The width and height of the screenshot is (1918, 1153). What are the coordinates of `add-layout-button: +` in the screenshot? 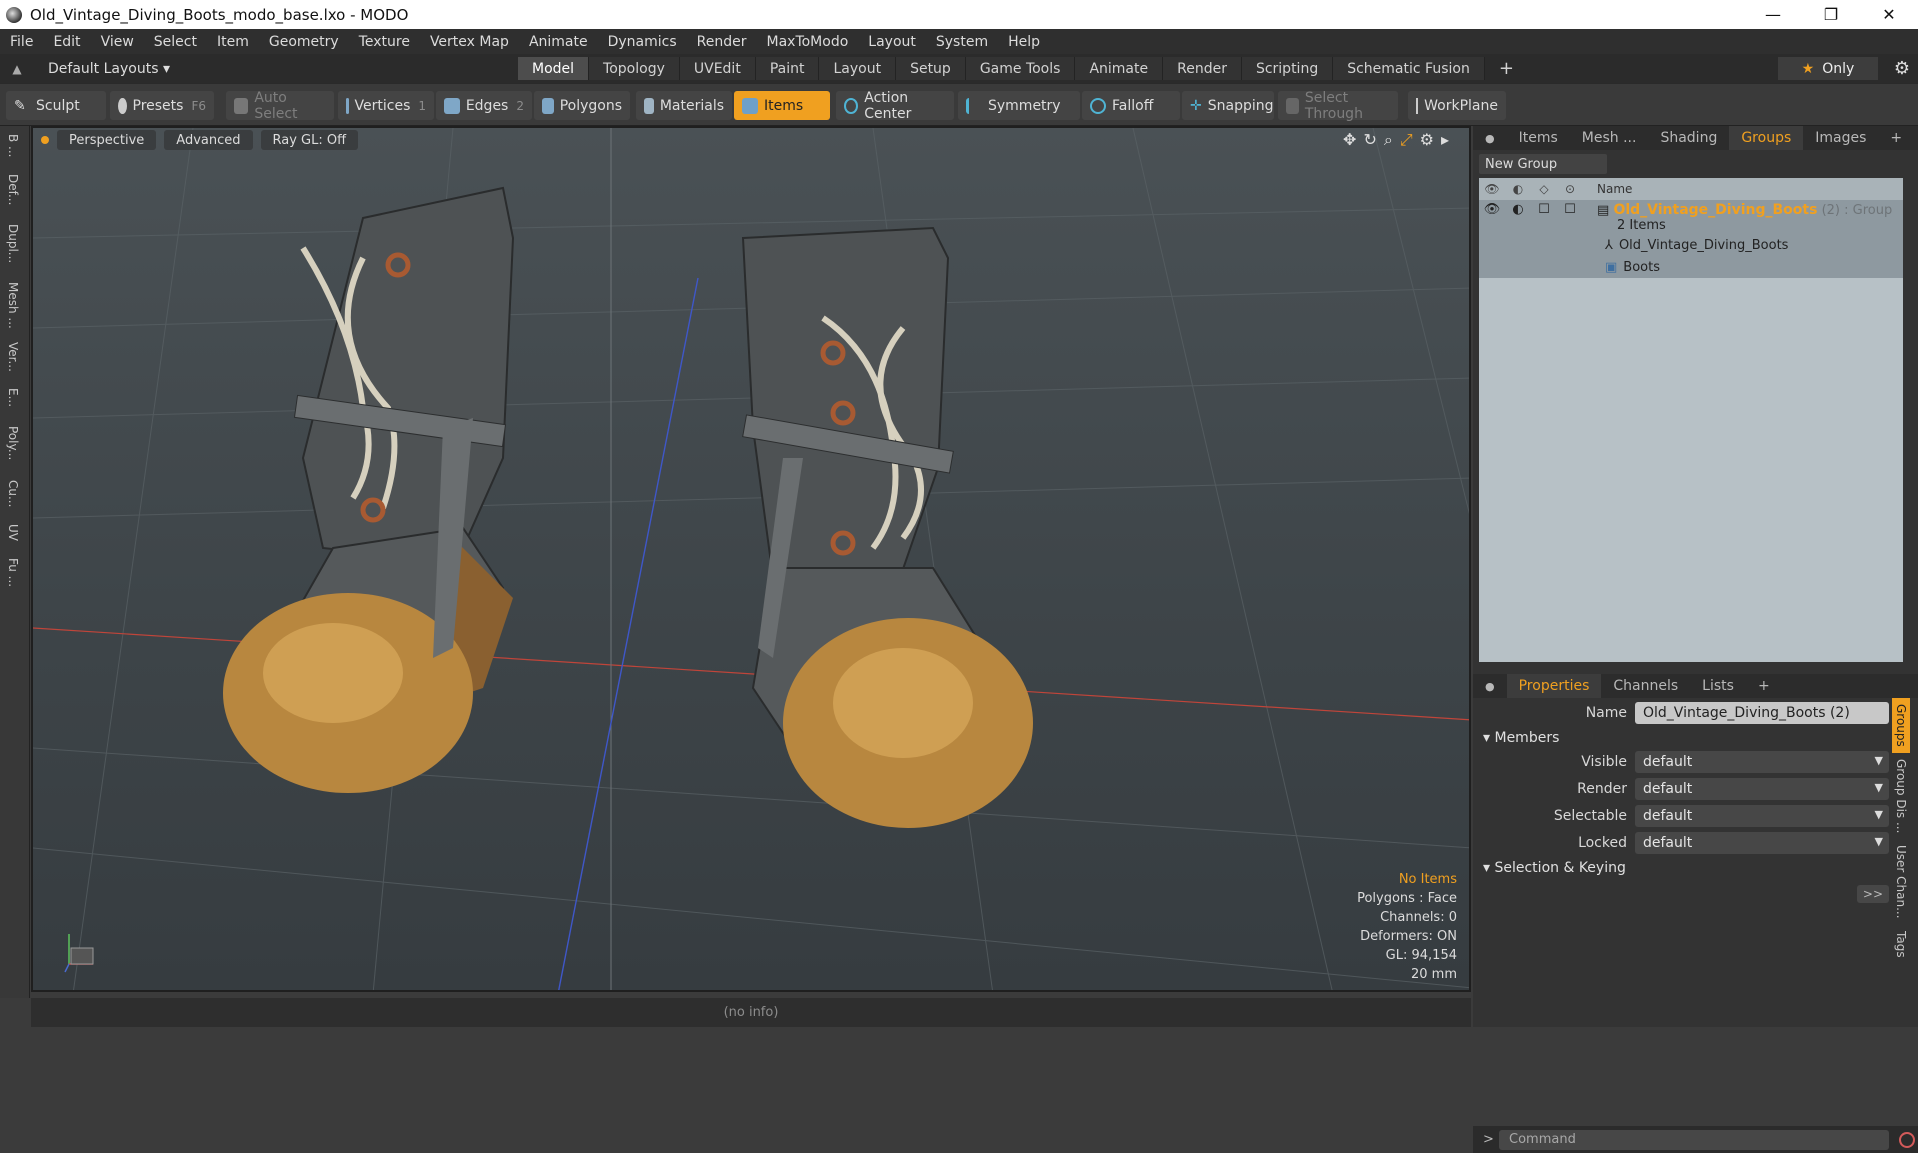 It's located at (1506, 68).